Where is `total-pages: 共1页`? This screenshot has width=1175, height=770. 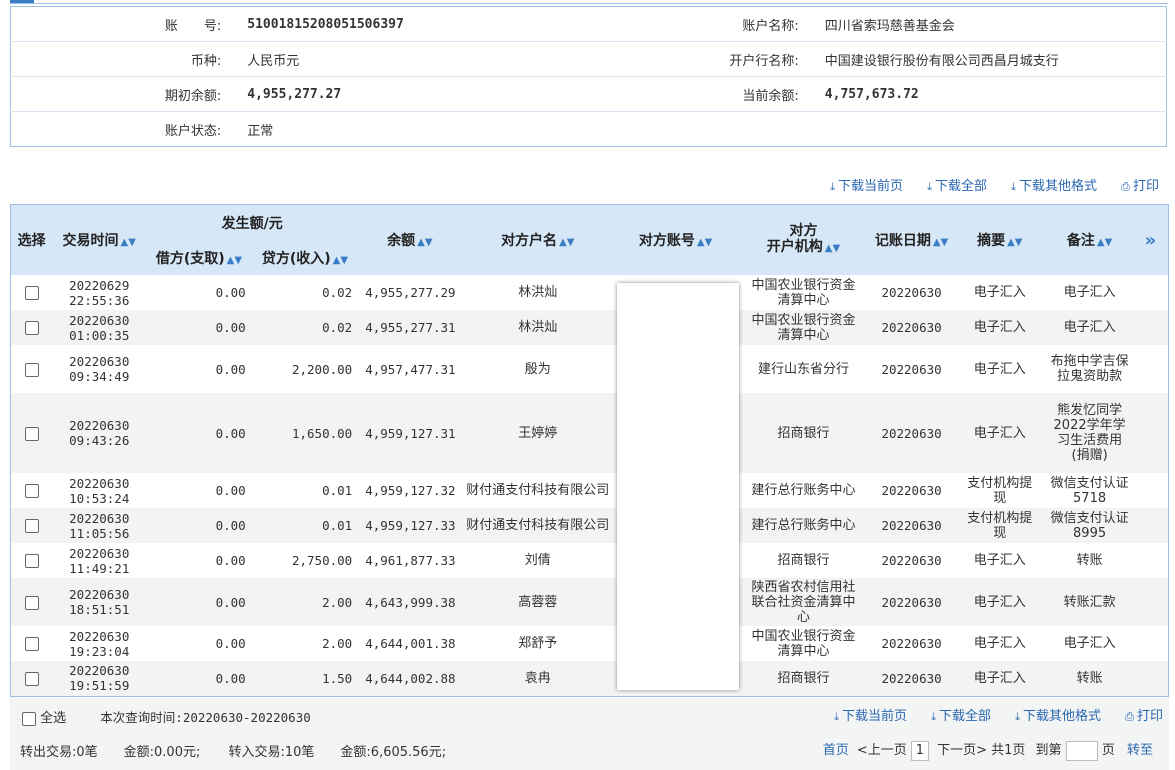
total-pages: 共1页 is located at coordinates (1008, 750).